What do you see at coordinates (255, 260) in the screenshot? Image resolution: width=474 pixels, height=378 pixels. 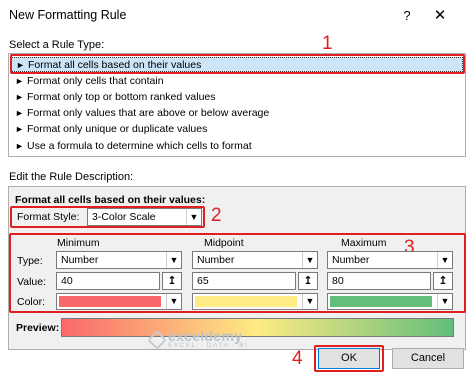 I see `midpoint-type-select: Number ▼` at bounding box center [255, 260].